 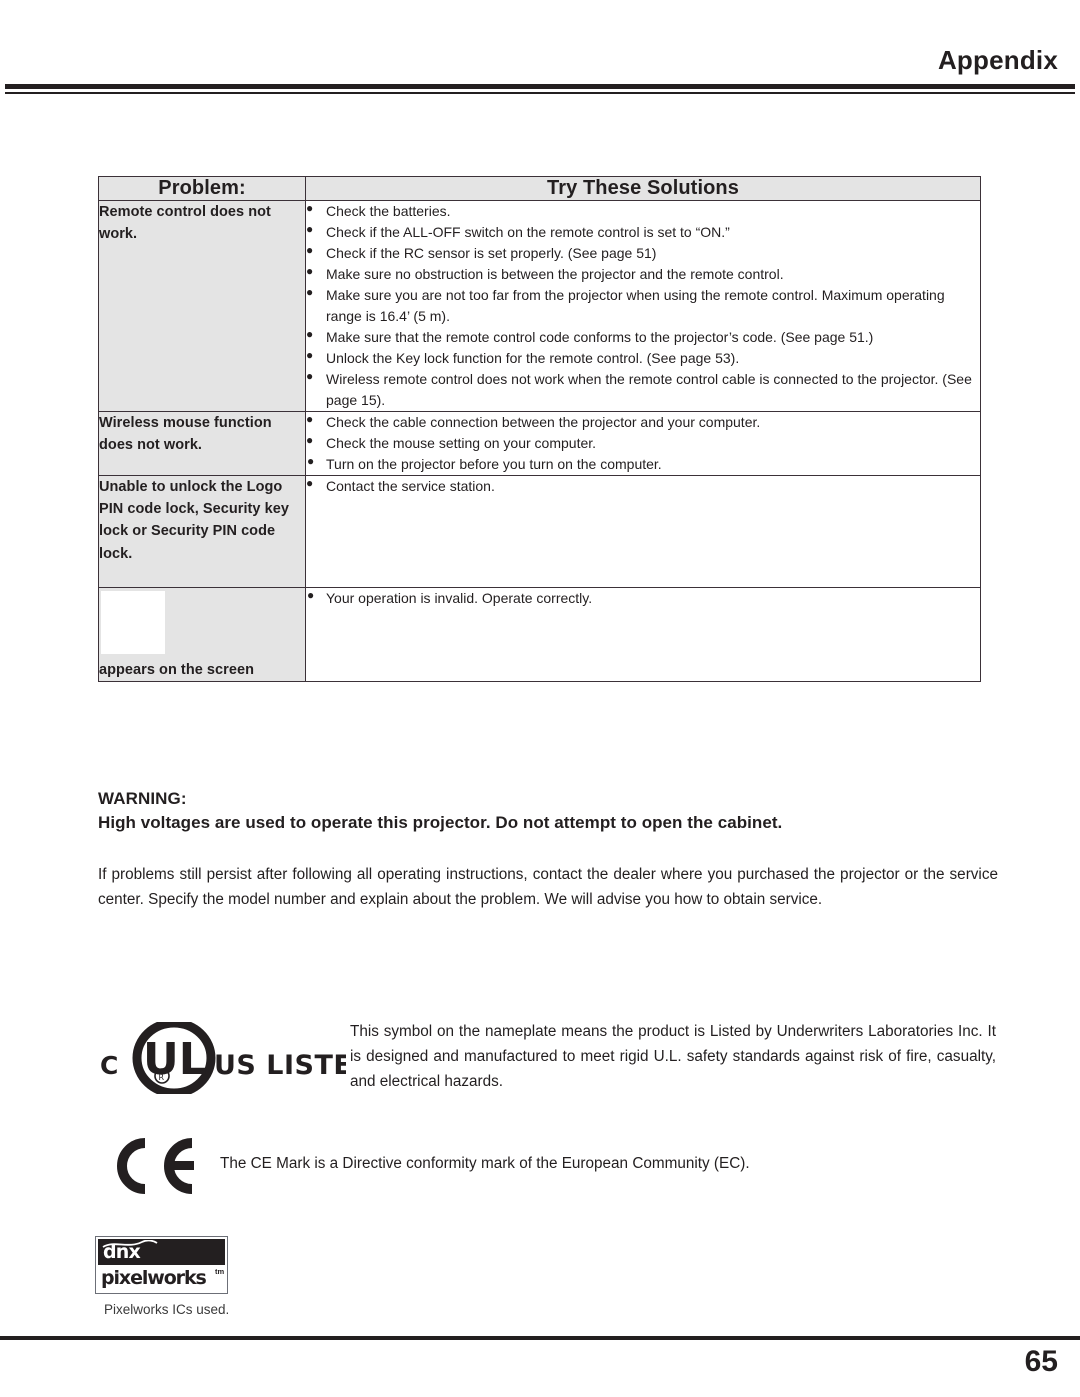 I want to click on page-title: Appendix, so click(x=997, y=60).